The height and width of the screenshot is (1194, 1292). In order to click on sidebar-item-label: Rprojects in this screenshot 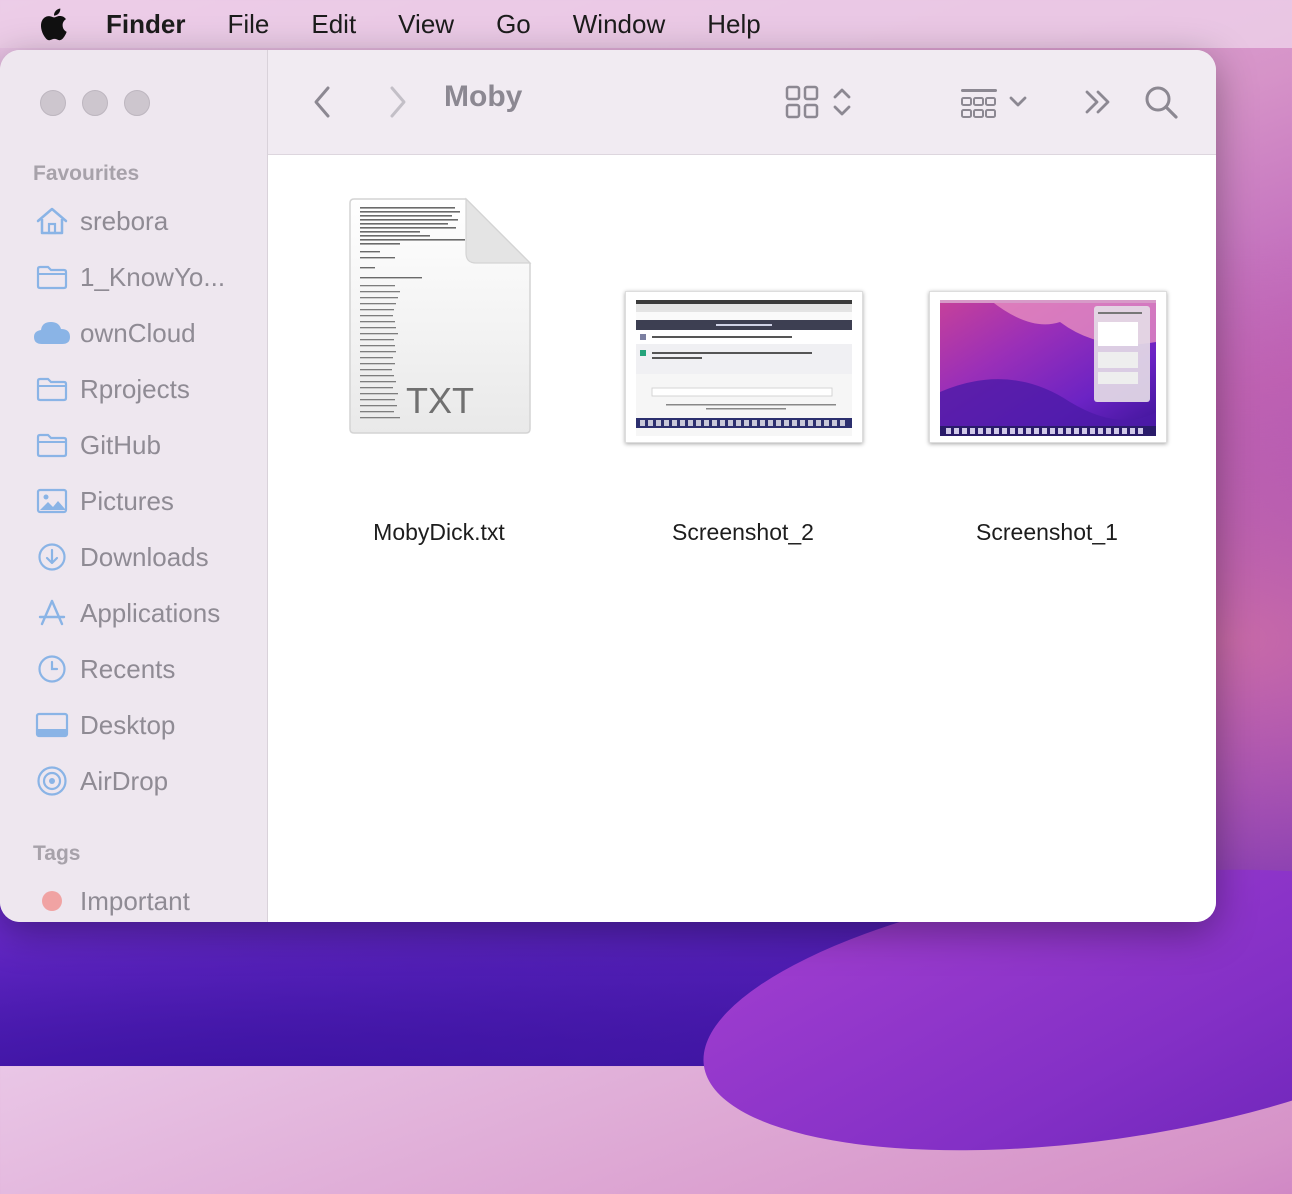, I will do `click(135, 388)`.